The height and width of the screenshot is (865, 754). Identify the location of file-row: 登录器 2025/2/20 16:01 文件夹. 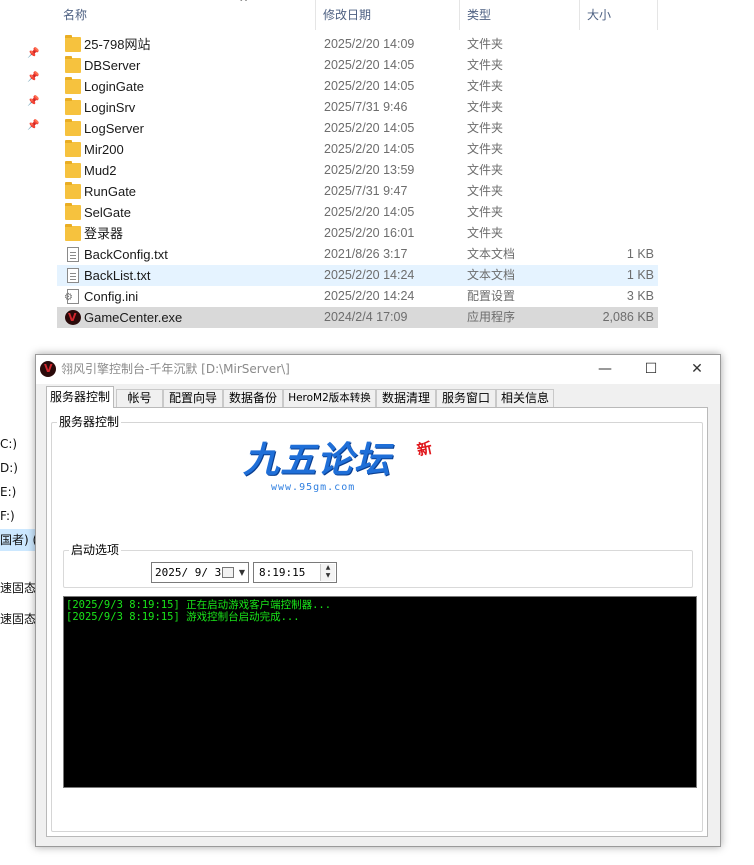
(357, 233).